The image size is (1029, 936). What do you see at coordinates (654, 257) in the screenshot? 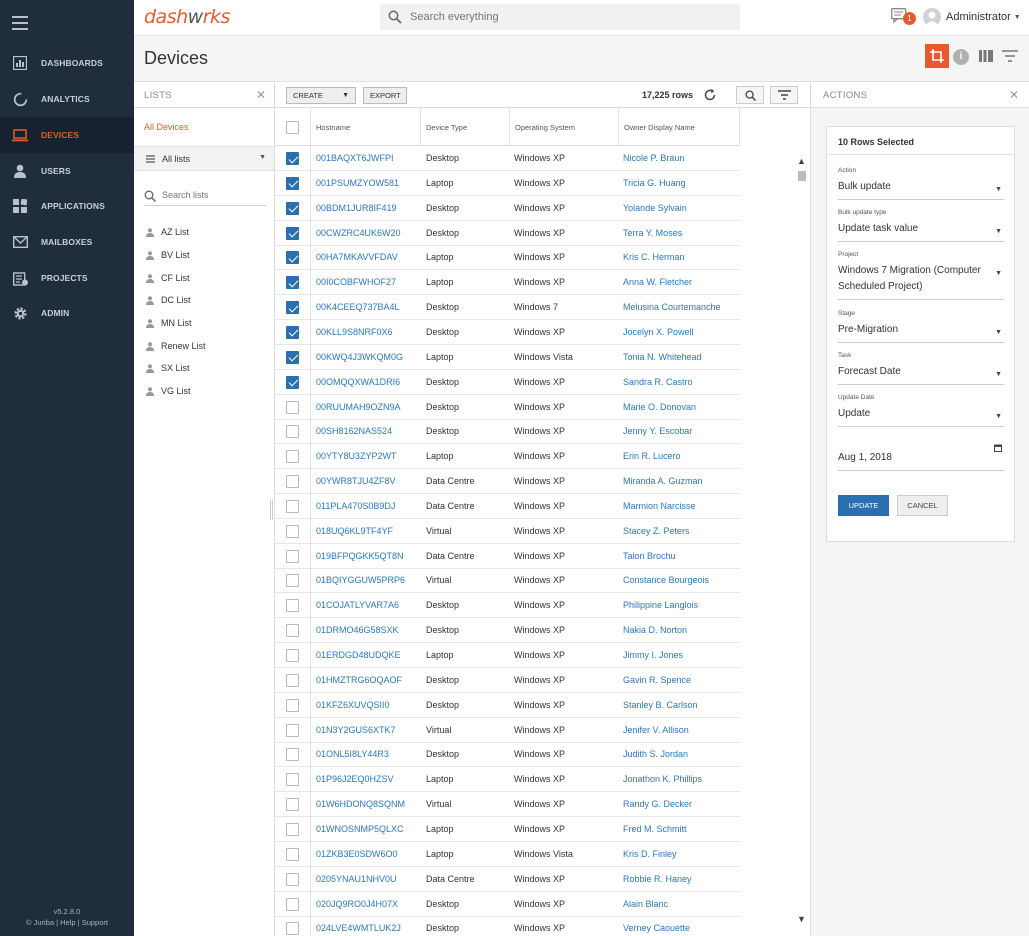
I see `owner-link: Kris C. Herman` at bounding box center [654, 257].